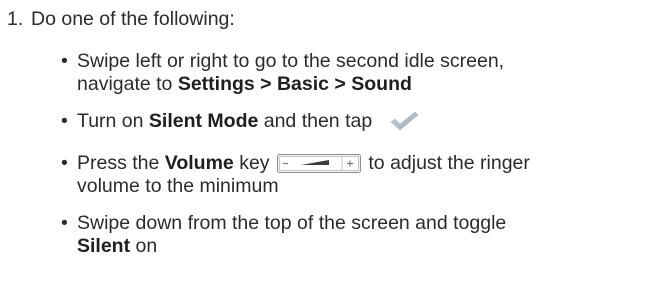 The width and height of the screenshot is (657, 282). What do you see at coordinates (133, 19) in the screenshot?
I see `step-text: Do one of the following:` at bounding box center [133, 19].